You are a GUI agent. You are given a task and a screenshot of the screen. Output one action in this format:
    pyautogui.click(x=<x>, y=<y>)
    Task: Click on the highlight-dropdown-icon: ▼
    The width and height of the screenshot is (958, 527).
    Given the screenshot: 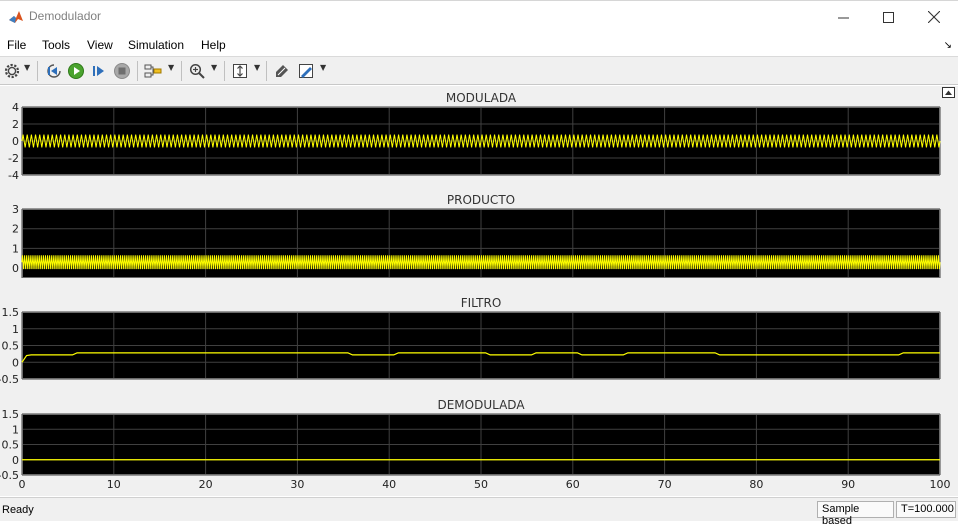 What is the action you would take?
    pyautogui.click(x=171, y=67)
    